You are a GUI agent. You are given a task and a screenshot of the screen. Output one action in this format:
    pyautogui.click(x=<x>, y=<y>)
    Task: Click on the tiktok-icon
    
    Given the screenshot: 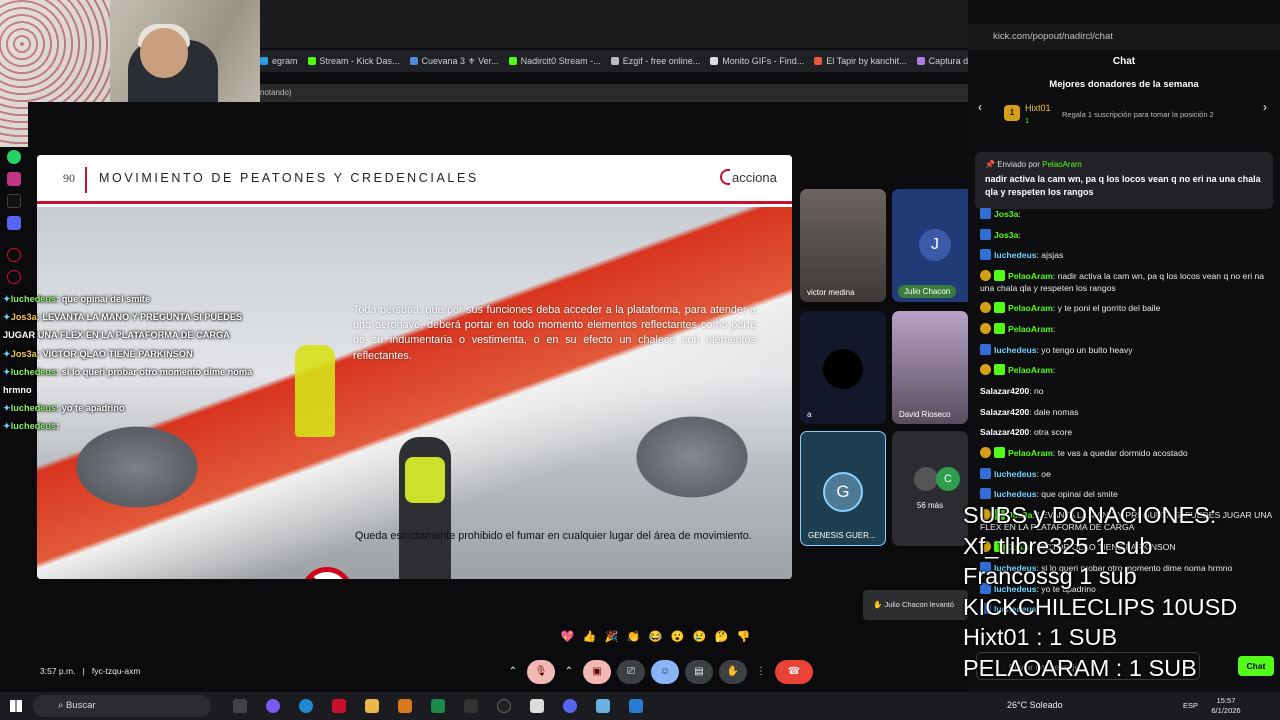 What is the action you would take?
    pyautogui.click(x=14, y=201)
    